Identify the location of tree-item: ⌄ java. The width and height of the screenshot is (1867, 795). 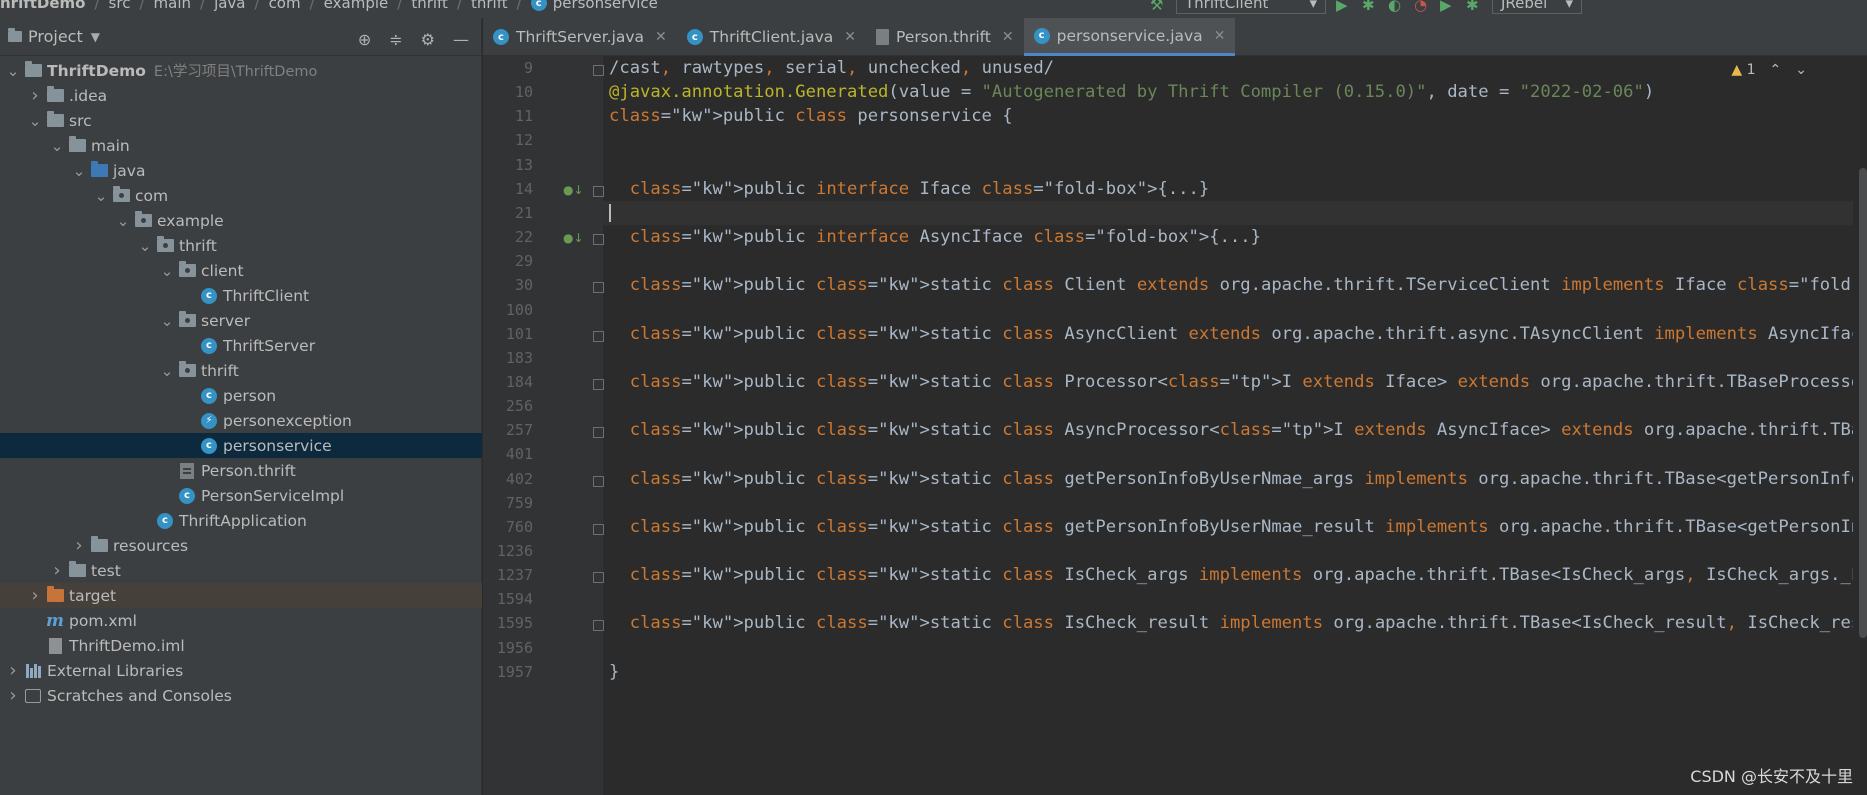
(241, 170).